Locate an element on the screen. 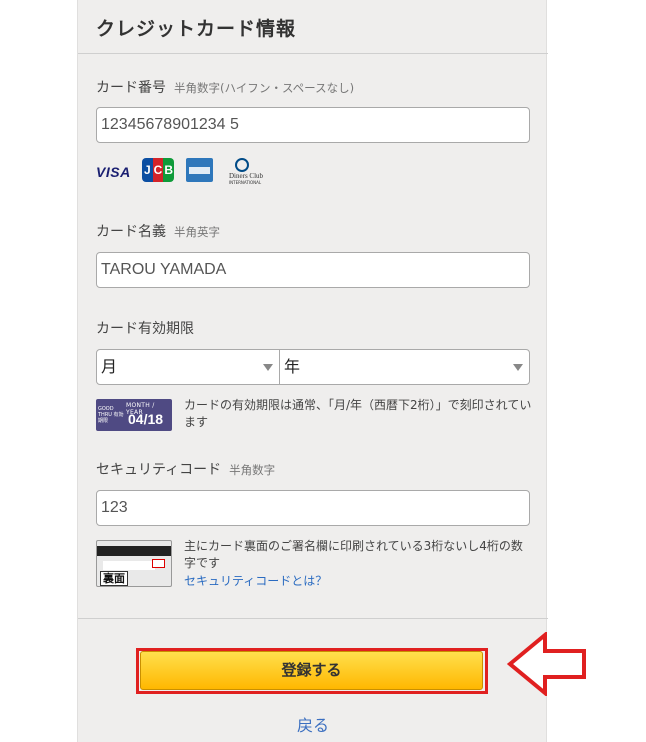 This screenshot has height=742, width=646. card-number-hint: 半角数字(ハイフン・スペースなし) is located at coordinates (264, 88).